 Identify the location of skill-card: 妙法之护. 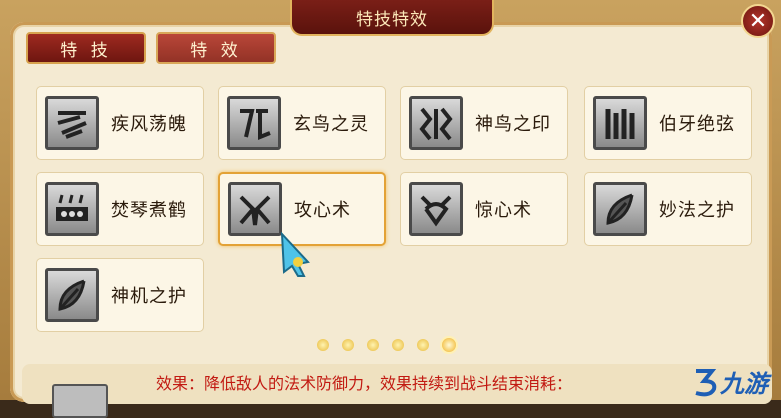
(668, 209).